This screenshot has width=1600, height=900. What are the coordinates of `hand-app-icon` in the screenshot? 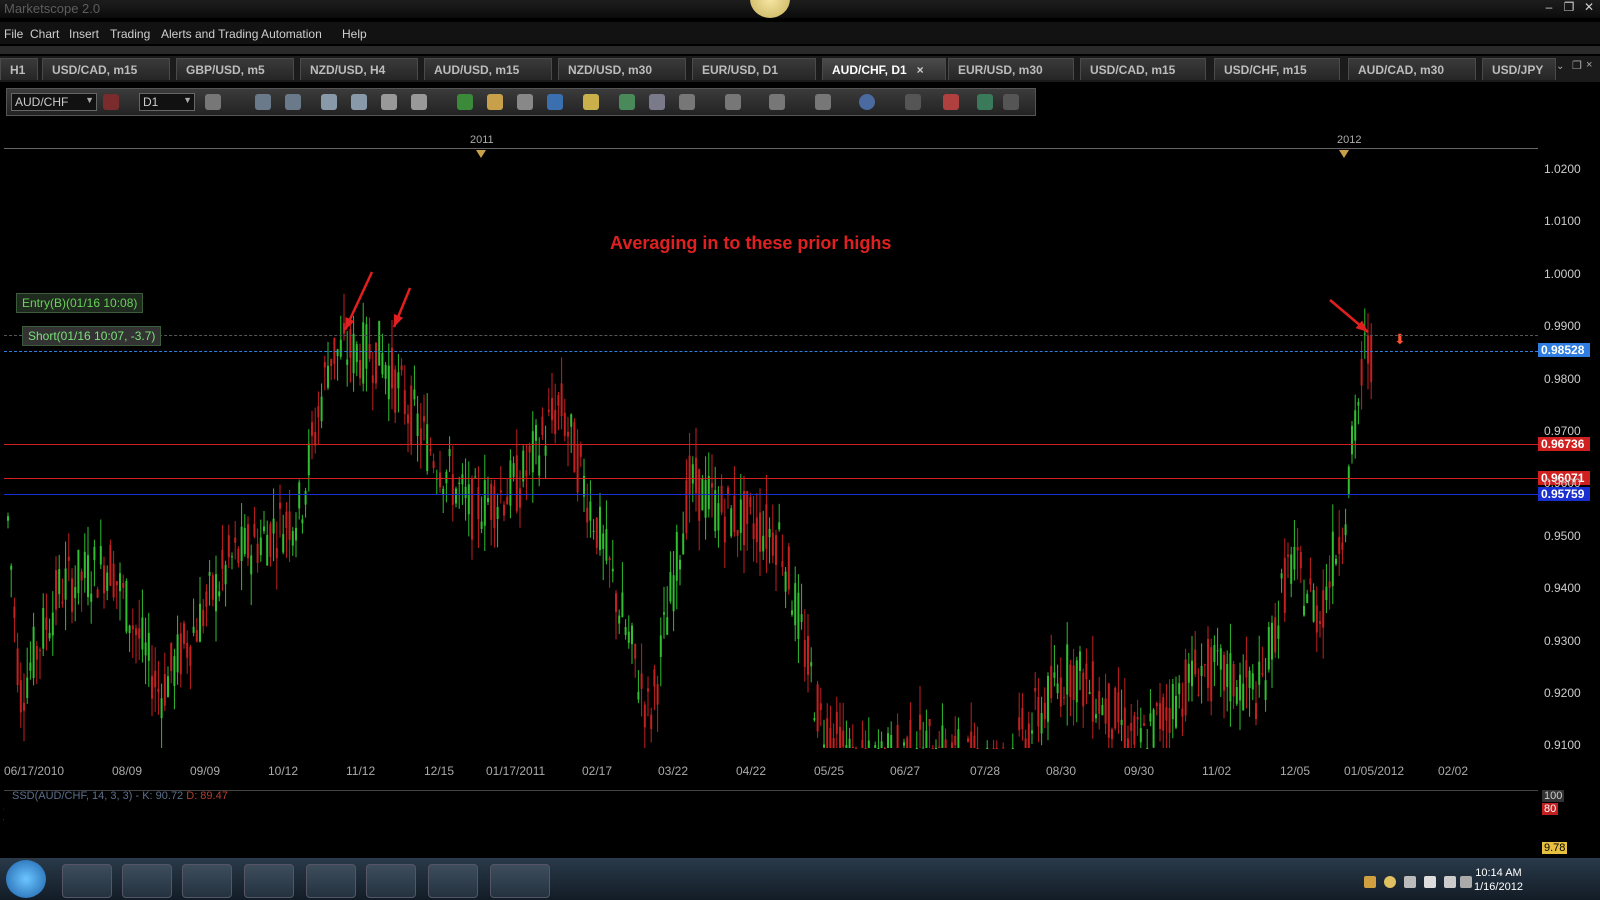 It's located at (269, 881).